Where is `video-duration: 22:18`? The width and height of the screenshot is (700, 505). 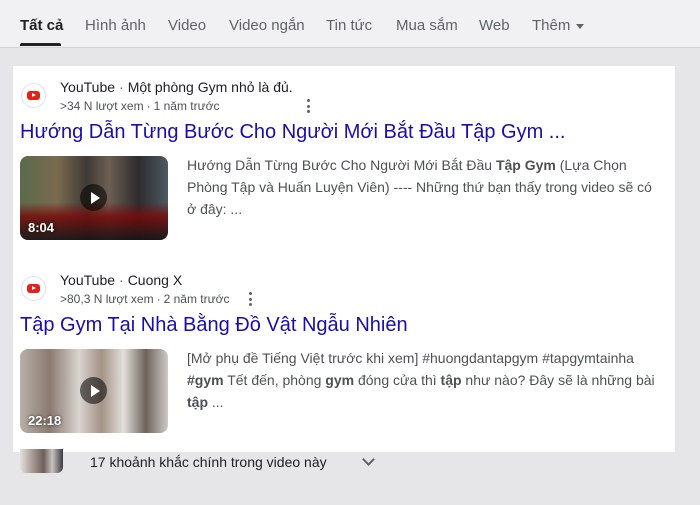
video-duration: 22:18 is located at coordinates (45, 420).